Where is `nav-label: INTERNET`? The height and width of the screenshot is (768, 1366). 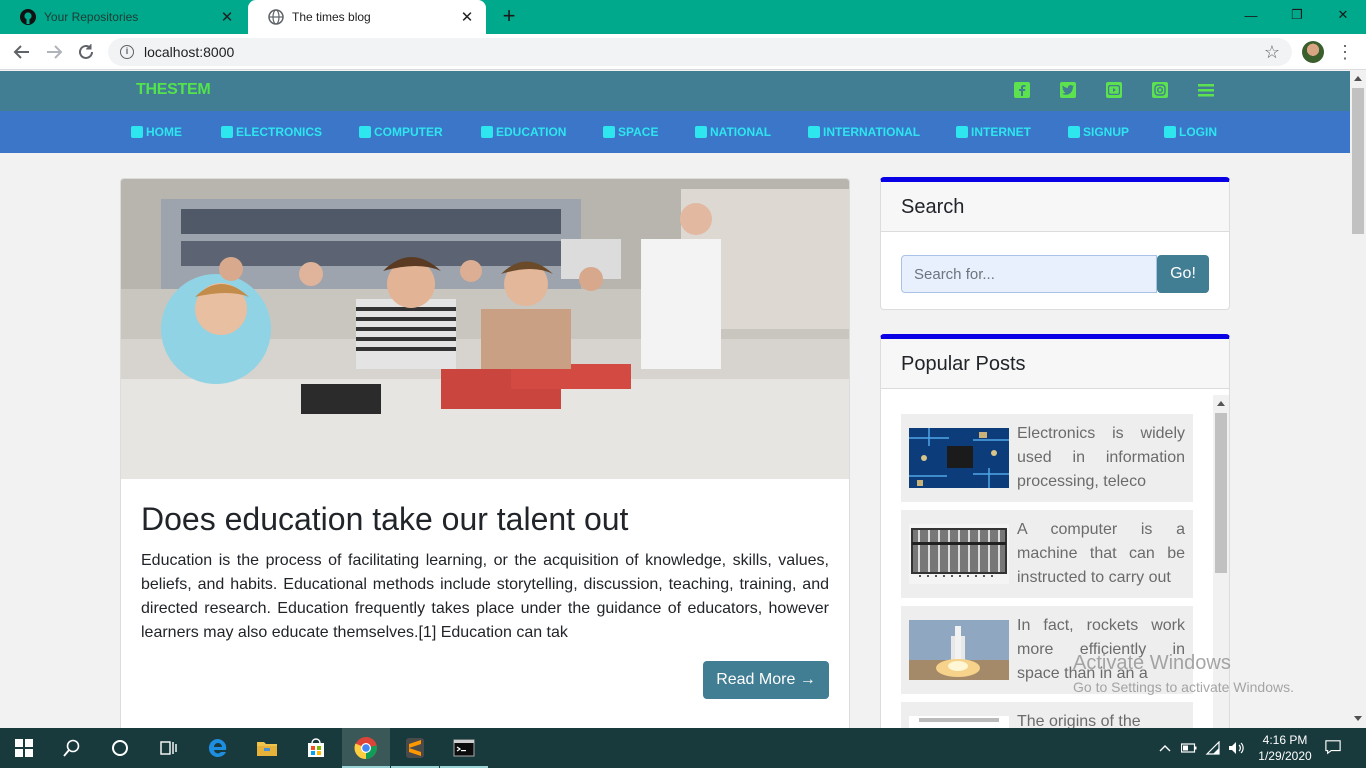
nav-label: INTERNET is located at coordinates (1001, 132).